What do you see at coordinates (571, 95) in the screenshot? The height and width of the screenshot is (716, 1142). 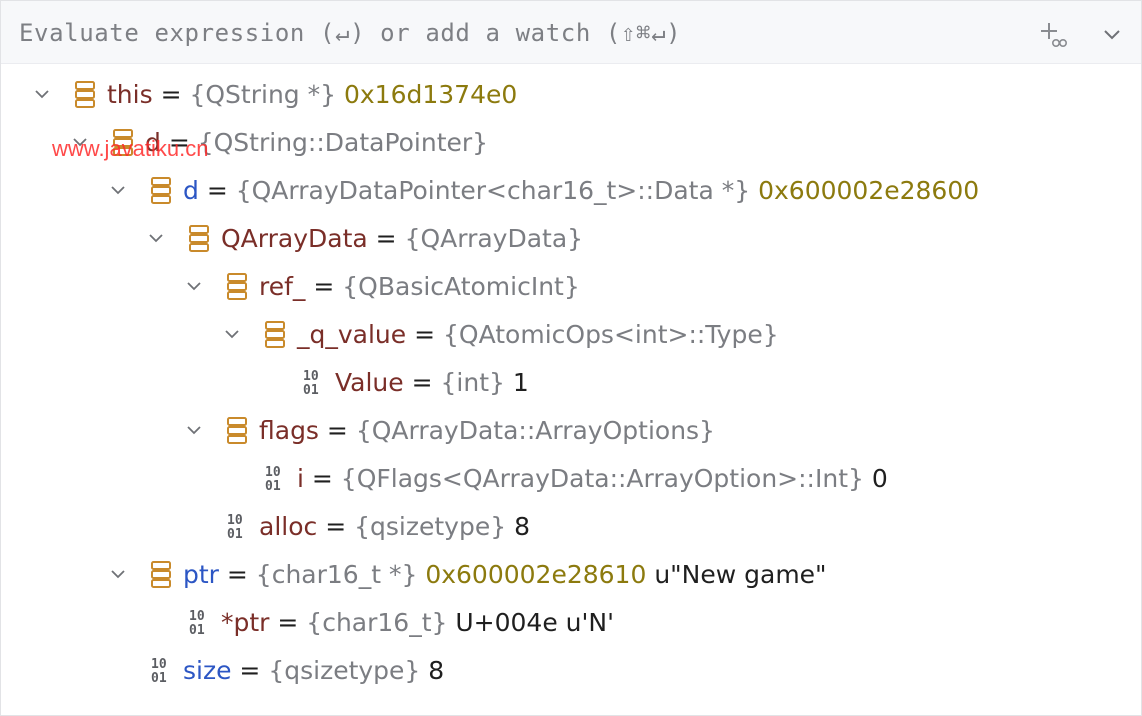 I see `tree-row: this = {QString *} 0x16d1374e0` at bounding box center [571, 95].